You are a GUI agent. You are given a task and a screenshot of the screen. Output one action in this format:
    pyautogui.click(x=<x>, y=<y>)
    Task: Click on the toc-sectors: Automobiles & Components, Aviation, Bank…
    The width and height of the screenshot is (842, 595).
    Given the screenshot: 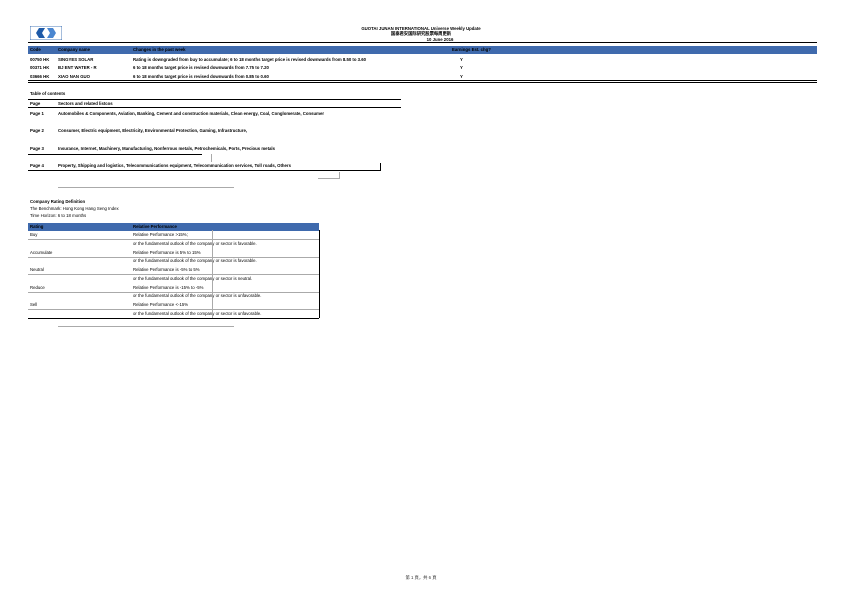 What is the action you would take?
    pyautogui.click(x=191, y=114)
    